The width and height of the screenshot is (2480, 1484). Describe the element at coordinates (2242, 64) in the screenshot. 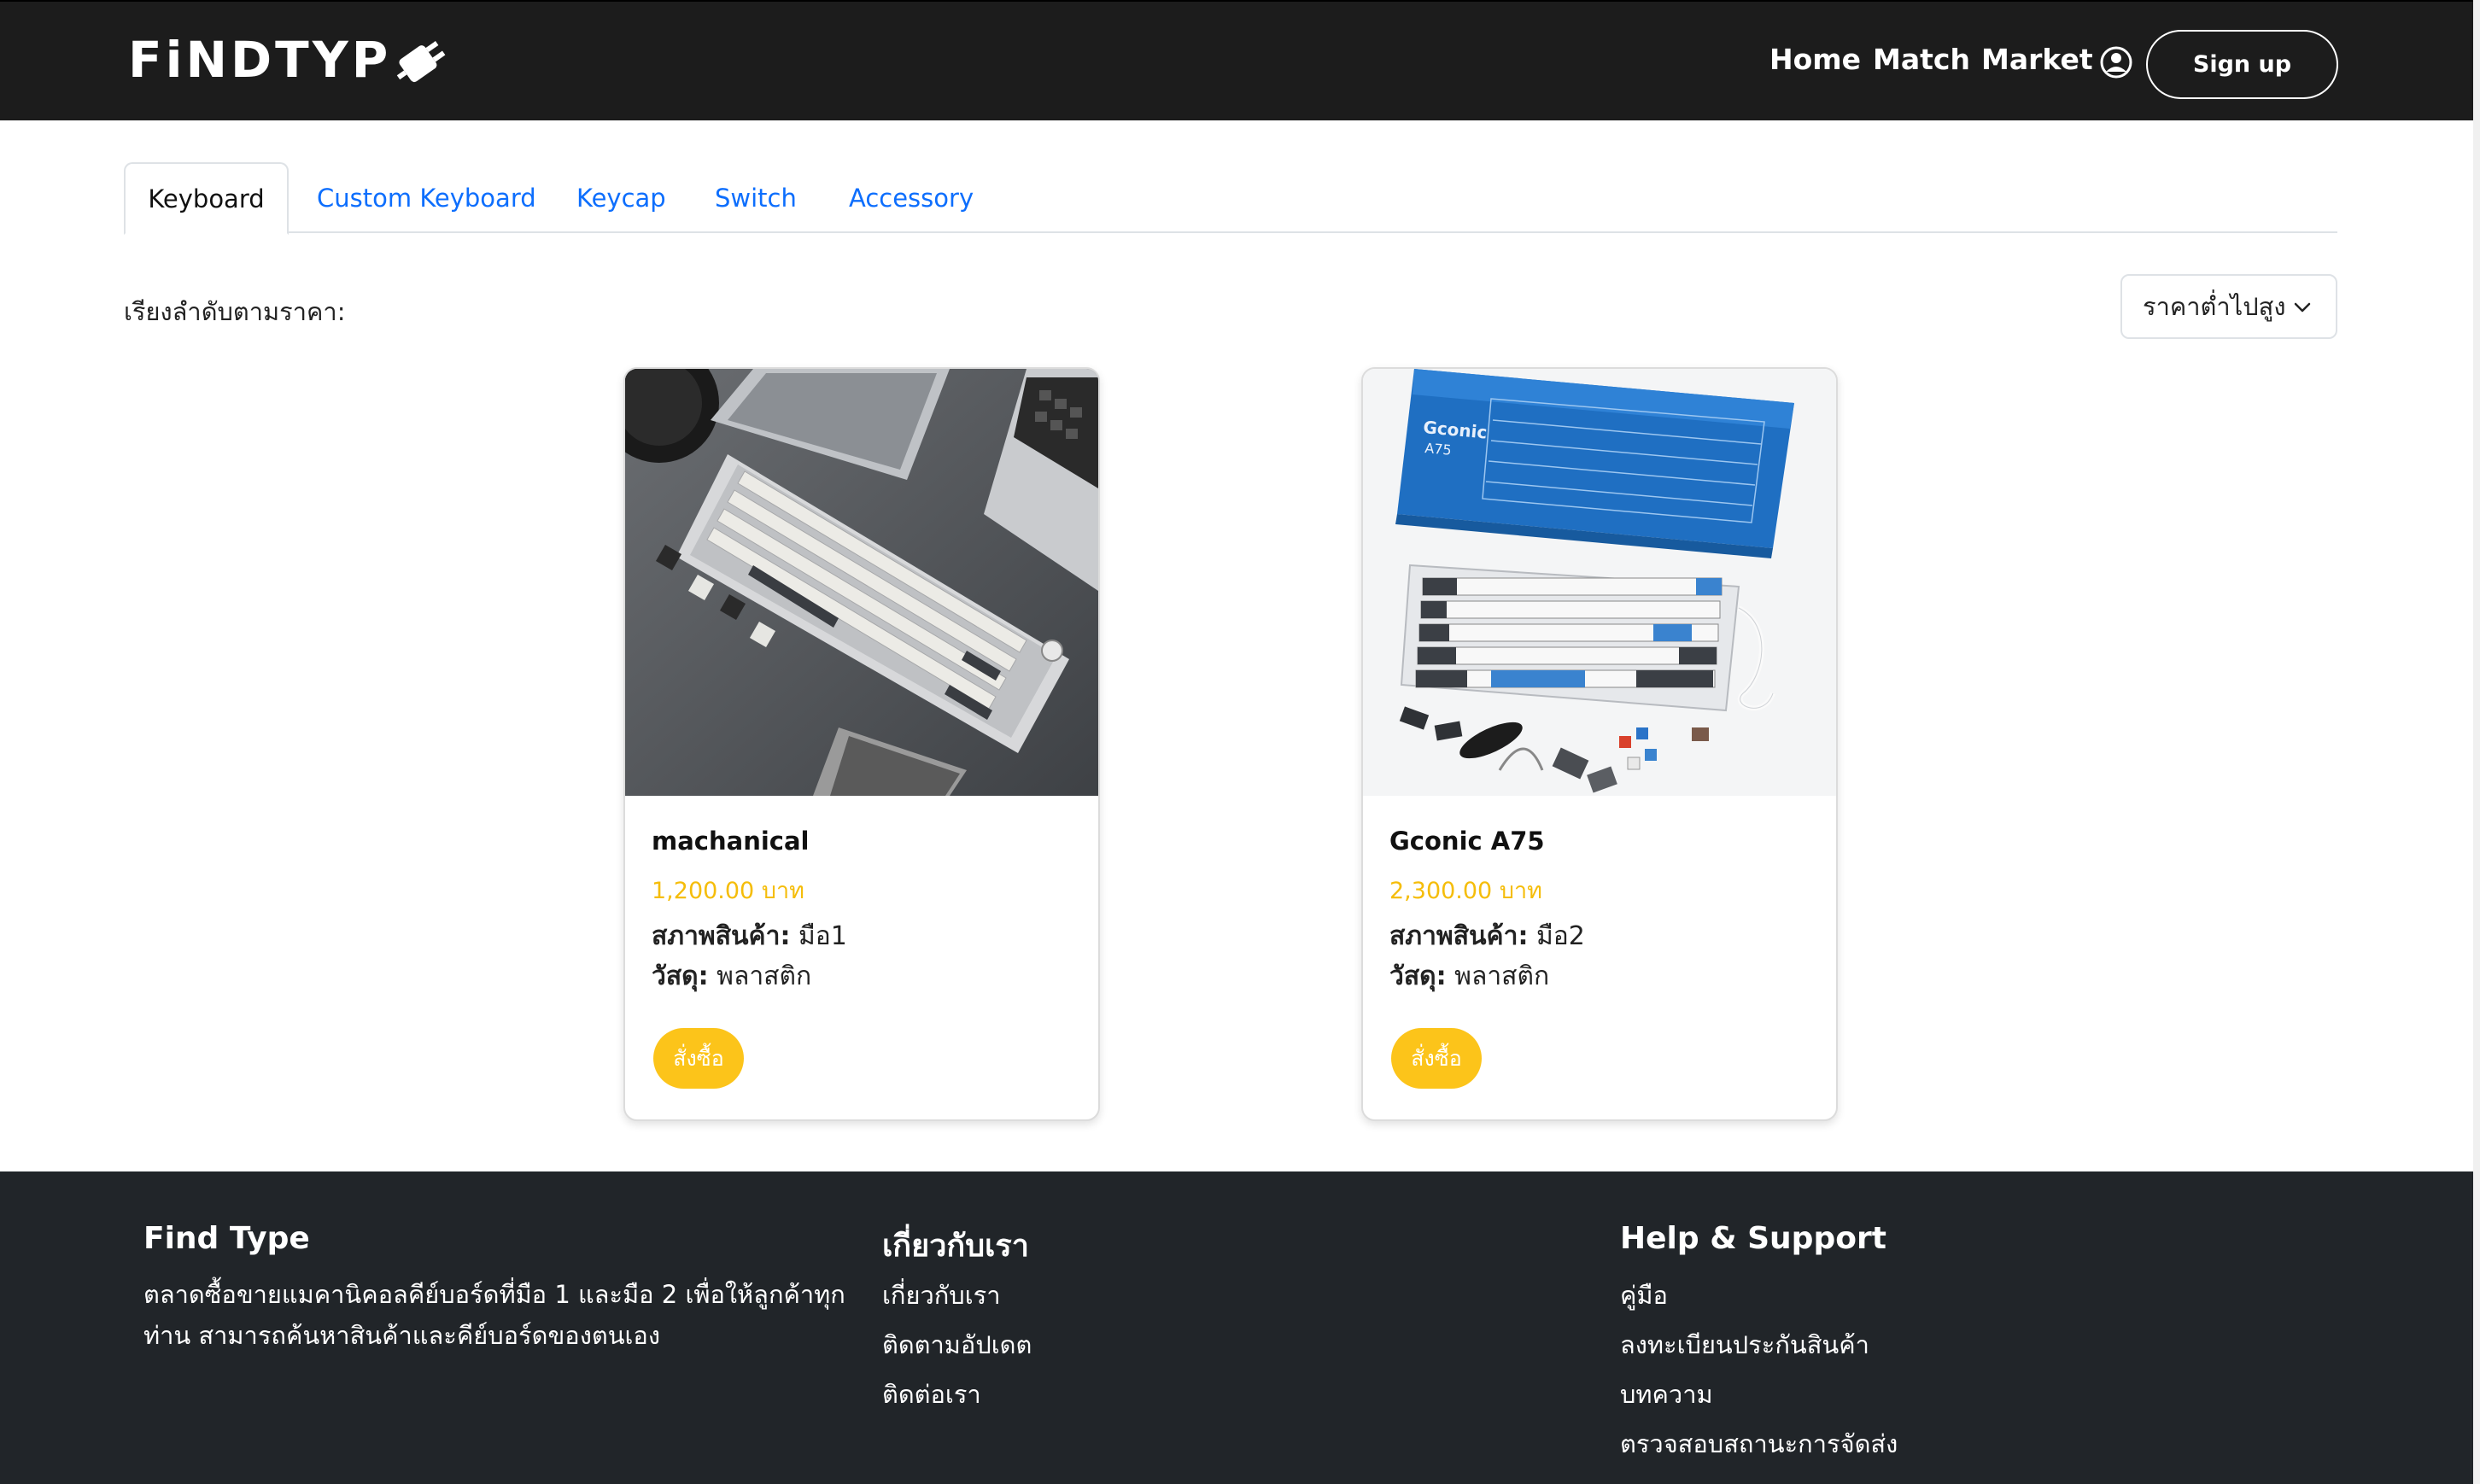

I see `signup-button: Sign up` at that location.